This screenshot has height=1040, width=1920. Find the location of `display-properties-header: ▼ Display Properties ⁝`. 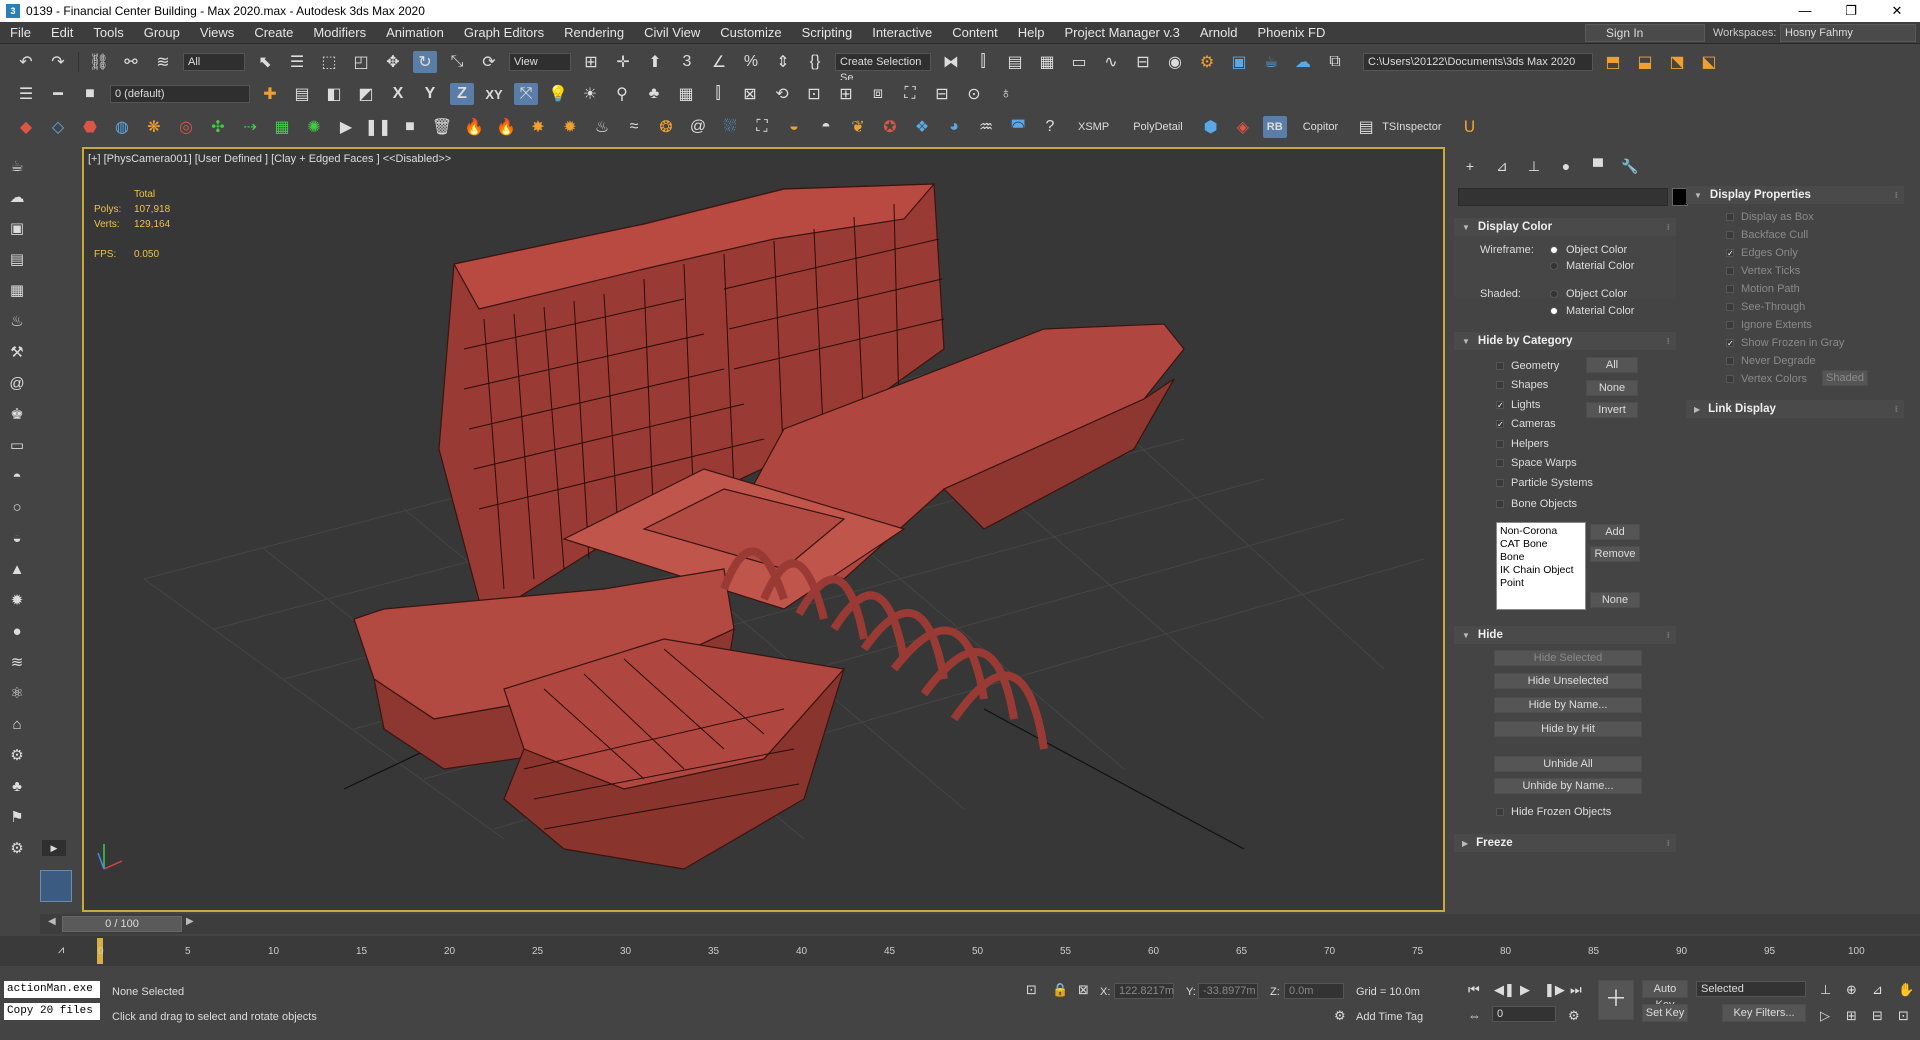

display-properties-header: ▼ Display Properties ⁝ is located at coordinates (1795, 195).